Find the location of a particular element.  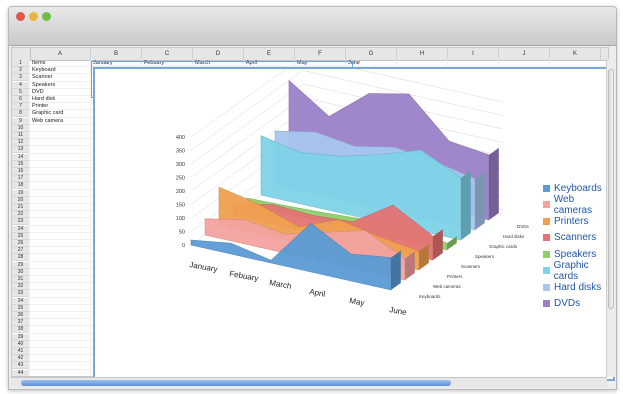

cell-a5: DVD is located at coordinates (38, 92).